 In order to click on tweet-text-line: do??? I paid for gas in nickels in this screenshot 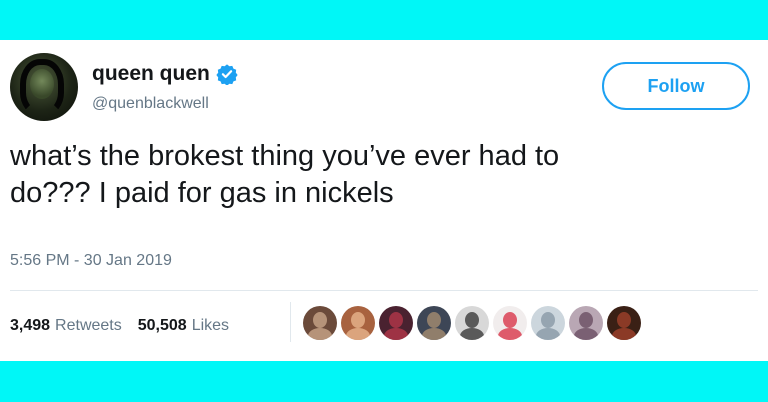, I will do `click(202, 193)`.